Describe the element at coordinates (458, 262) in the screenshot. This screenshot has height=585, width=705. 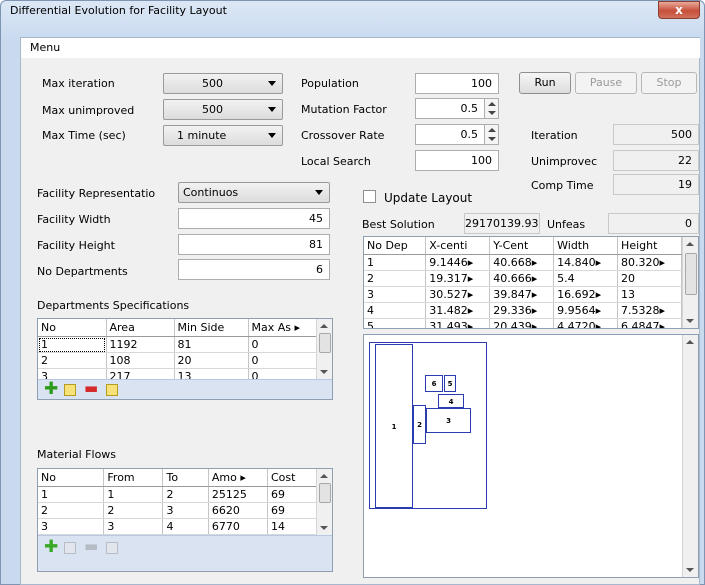
I see `table-cell: 9.1446▸` at that location.